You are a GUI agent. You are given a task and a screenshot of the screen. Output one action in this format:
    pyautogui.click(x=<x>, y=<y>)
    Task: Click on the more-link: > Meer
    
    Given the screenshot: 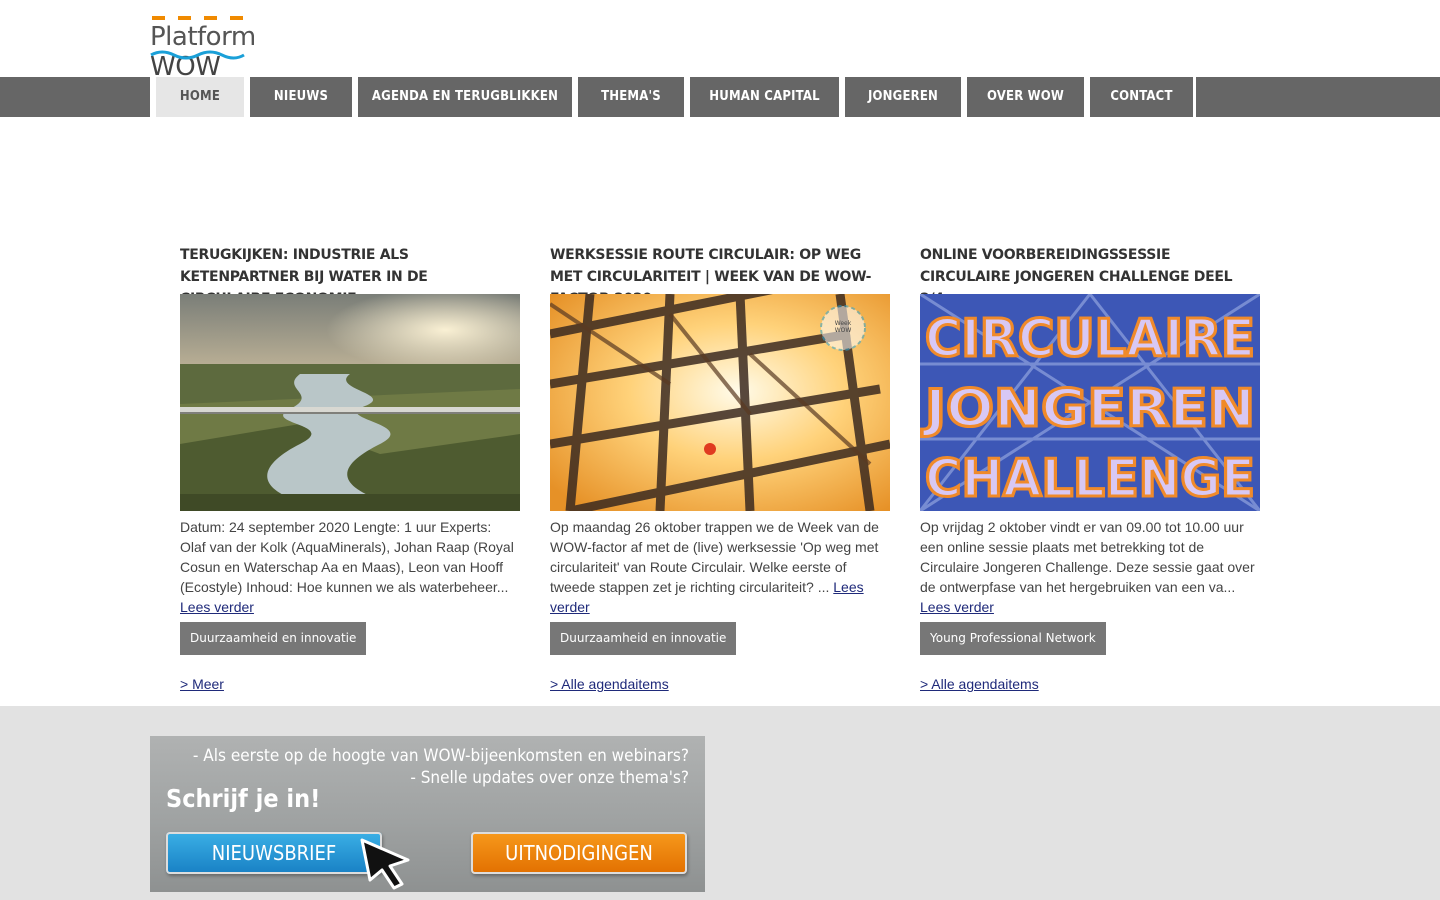 What is the action you would take?
    pyautogui.click(x=202, y=684)
    